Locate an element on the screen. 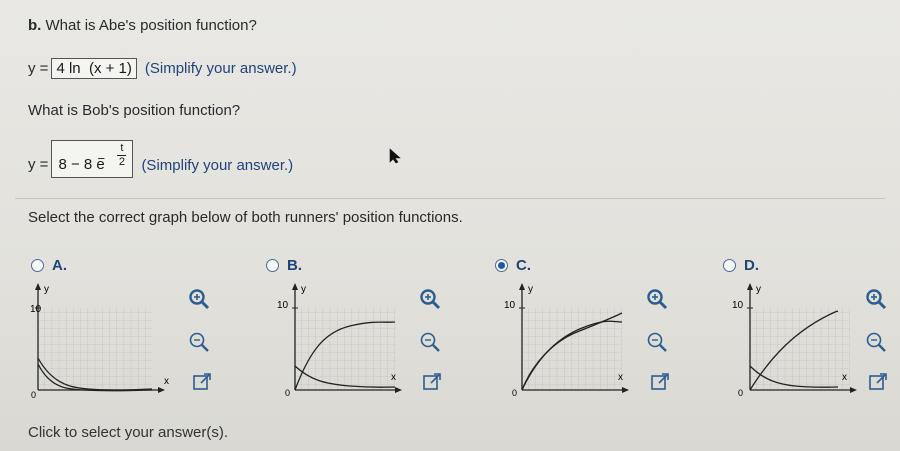 The image size is (900, 451). question-b-title: b. What is Abe's position function? is located at coordinates (142, 25).